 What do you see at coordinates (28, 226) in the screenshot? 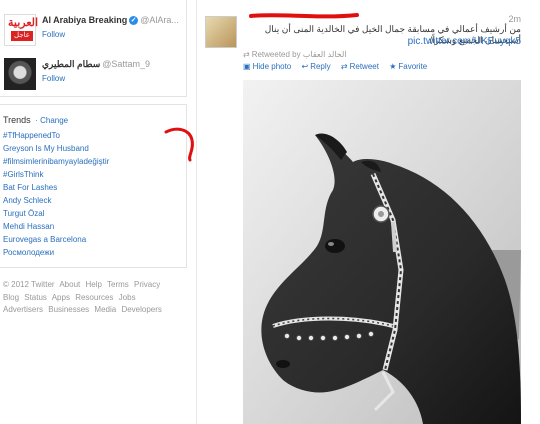
I see `trend-item: Mehdi Hassan` at bounding box center [28, 226].